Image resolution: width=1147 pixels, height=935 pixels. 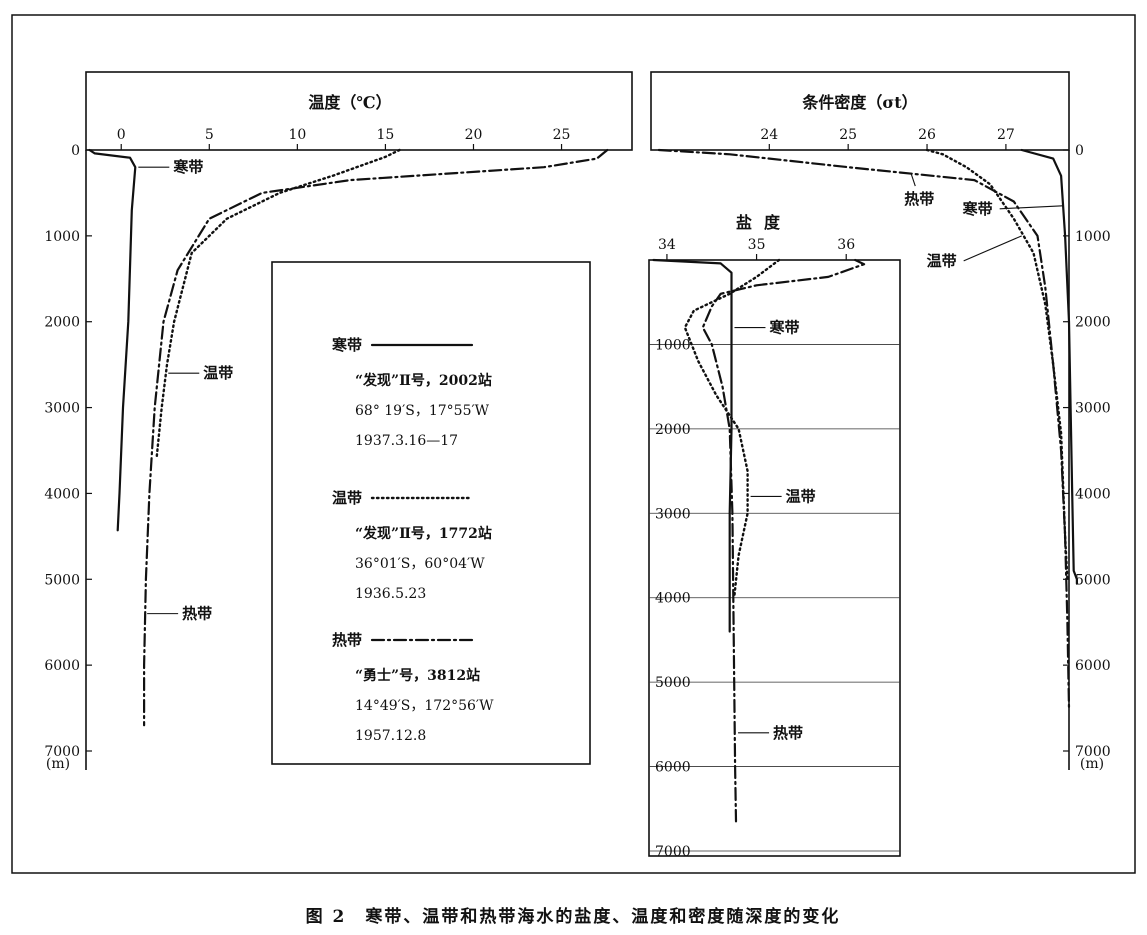 What do you see at coordinates (349, 102) in the screenshot?
I see `temperature-axis-title: 温度（℃）` at bounding box center [349, 102].